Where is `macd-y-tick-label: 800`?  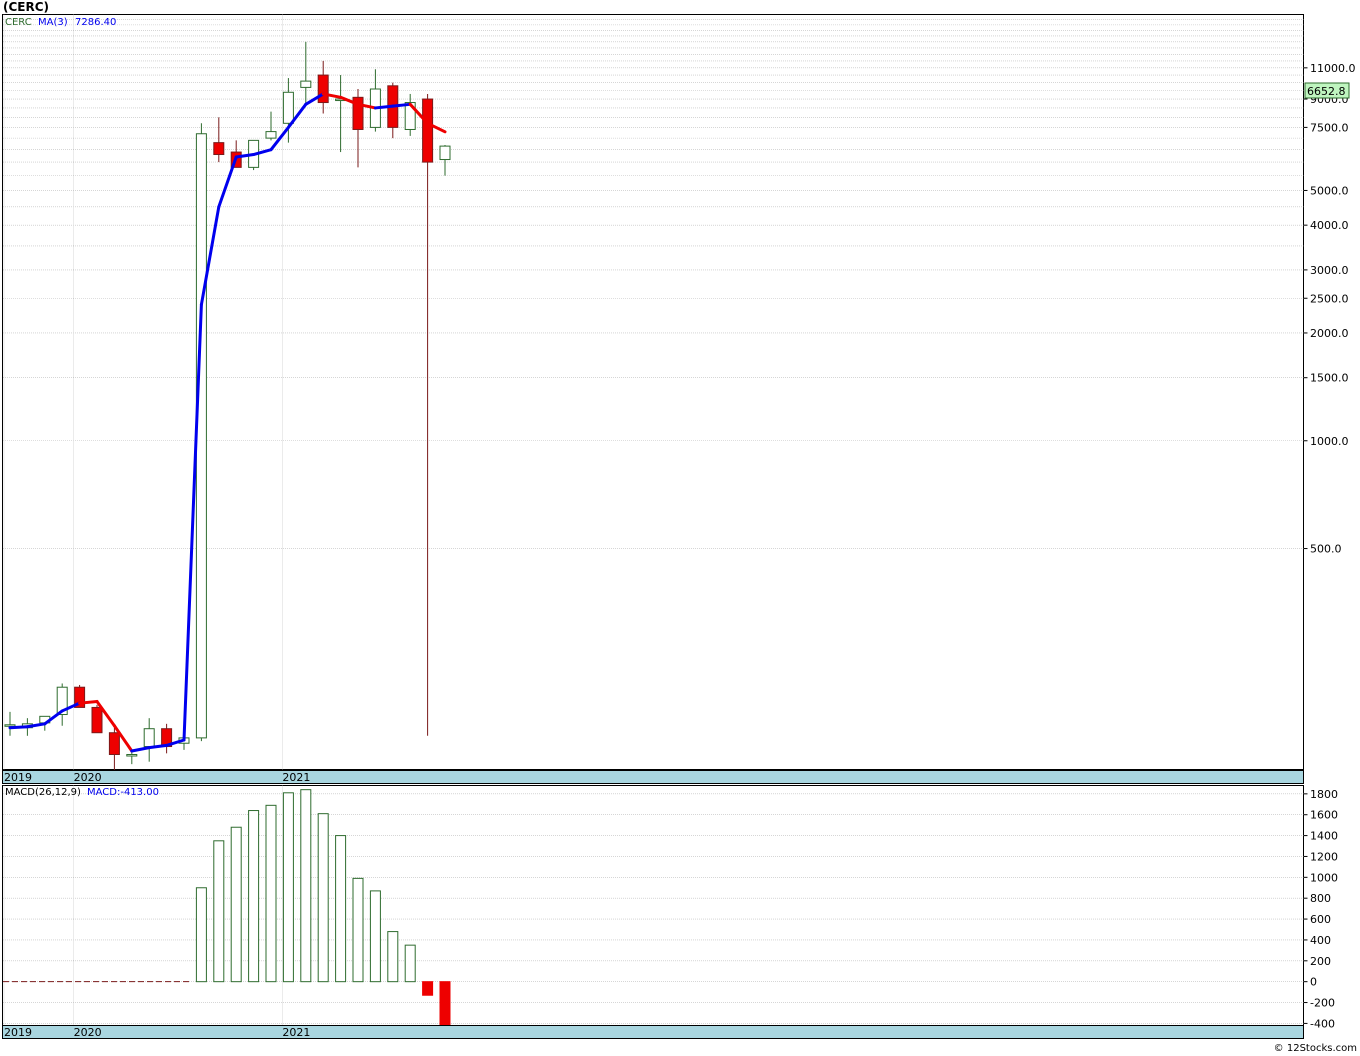
macd-y-tick-label: 800 is located at coordinates (1320, 898).